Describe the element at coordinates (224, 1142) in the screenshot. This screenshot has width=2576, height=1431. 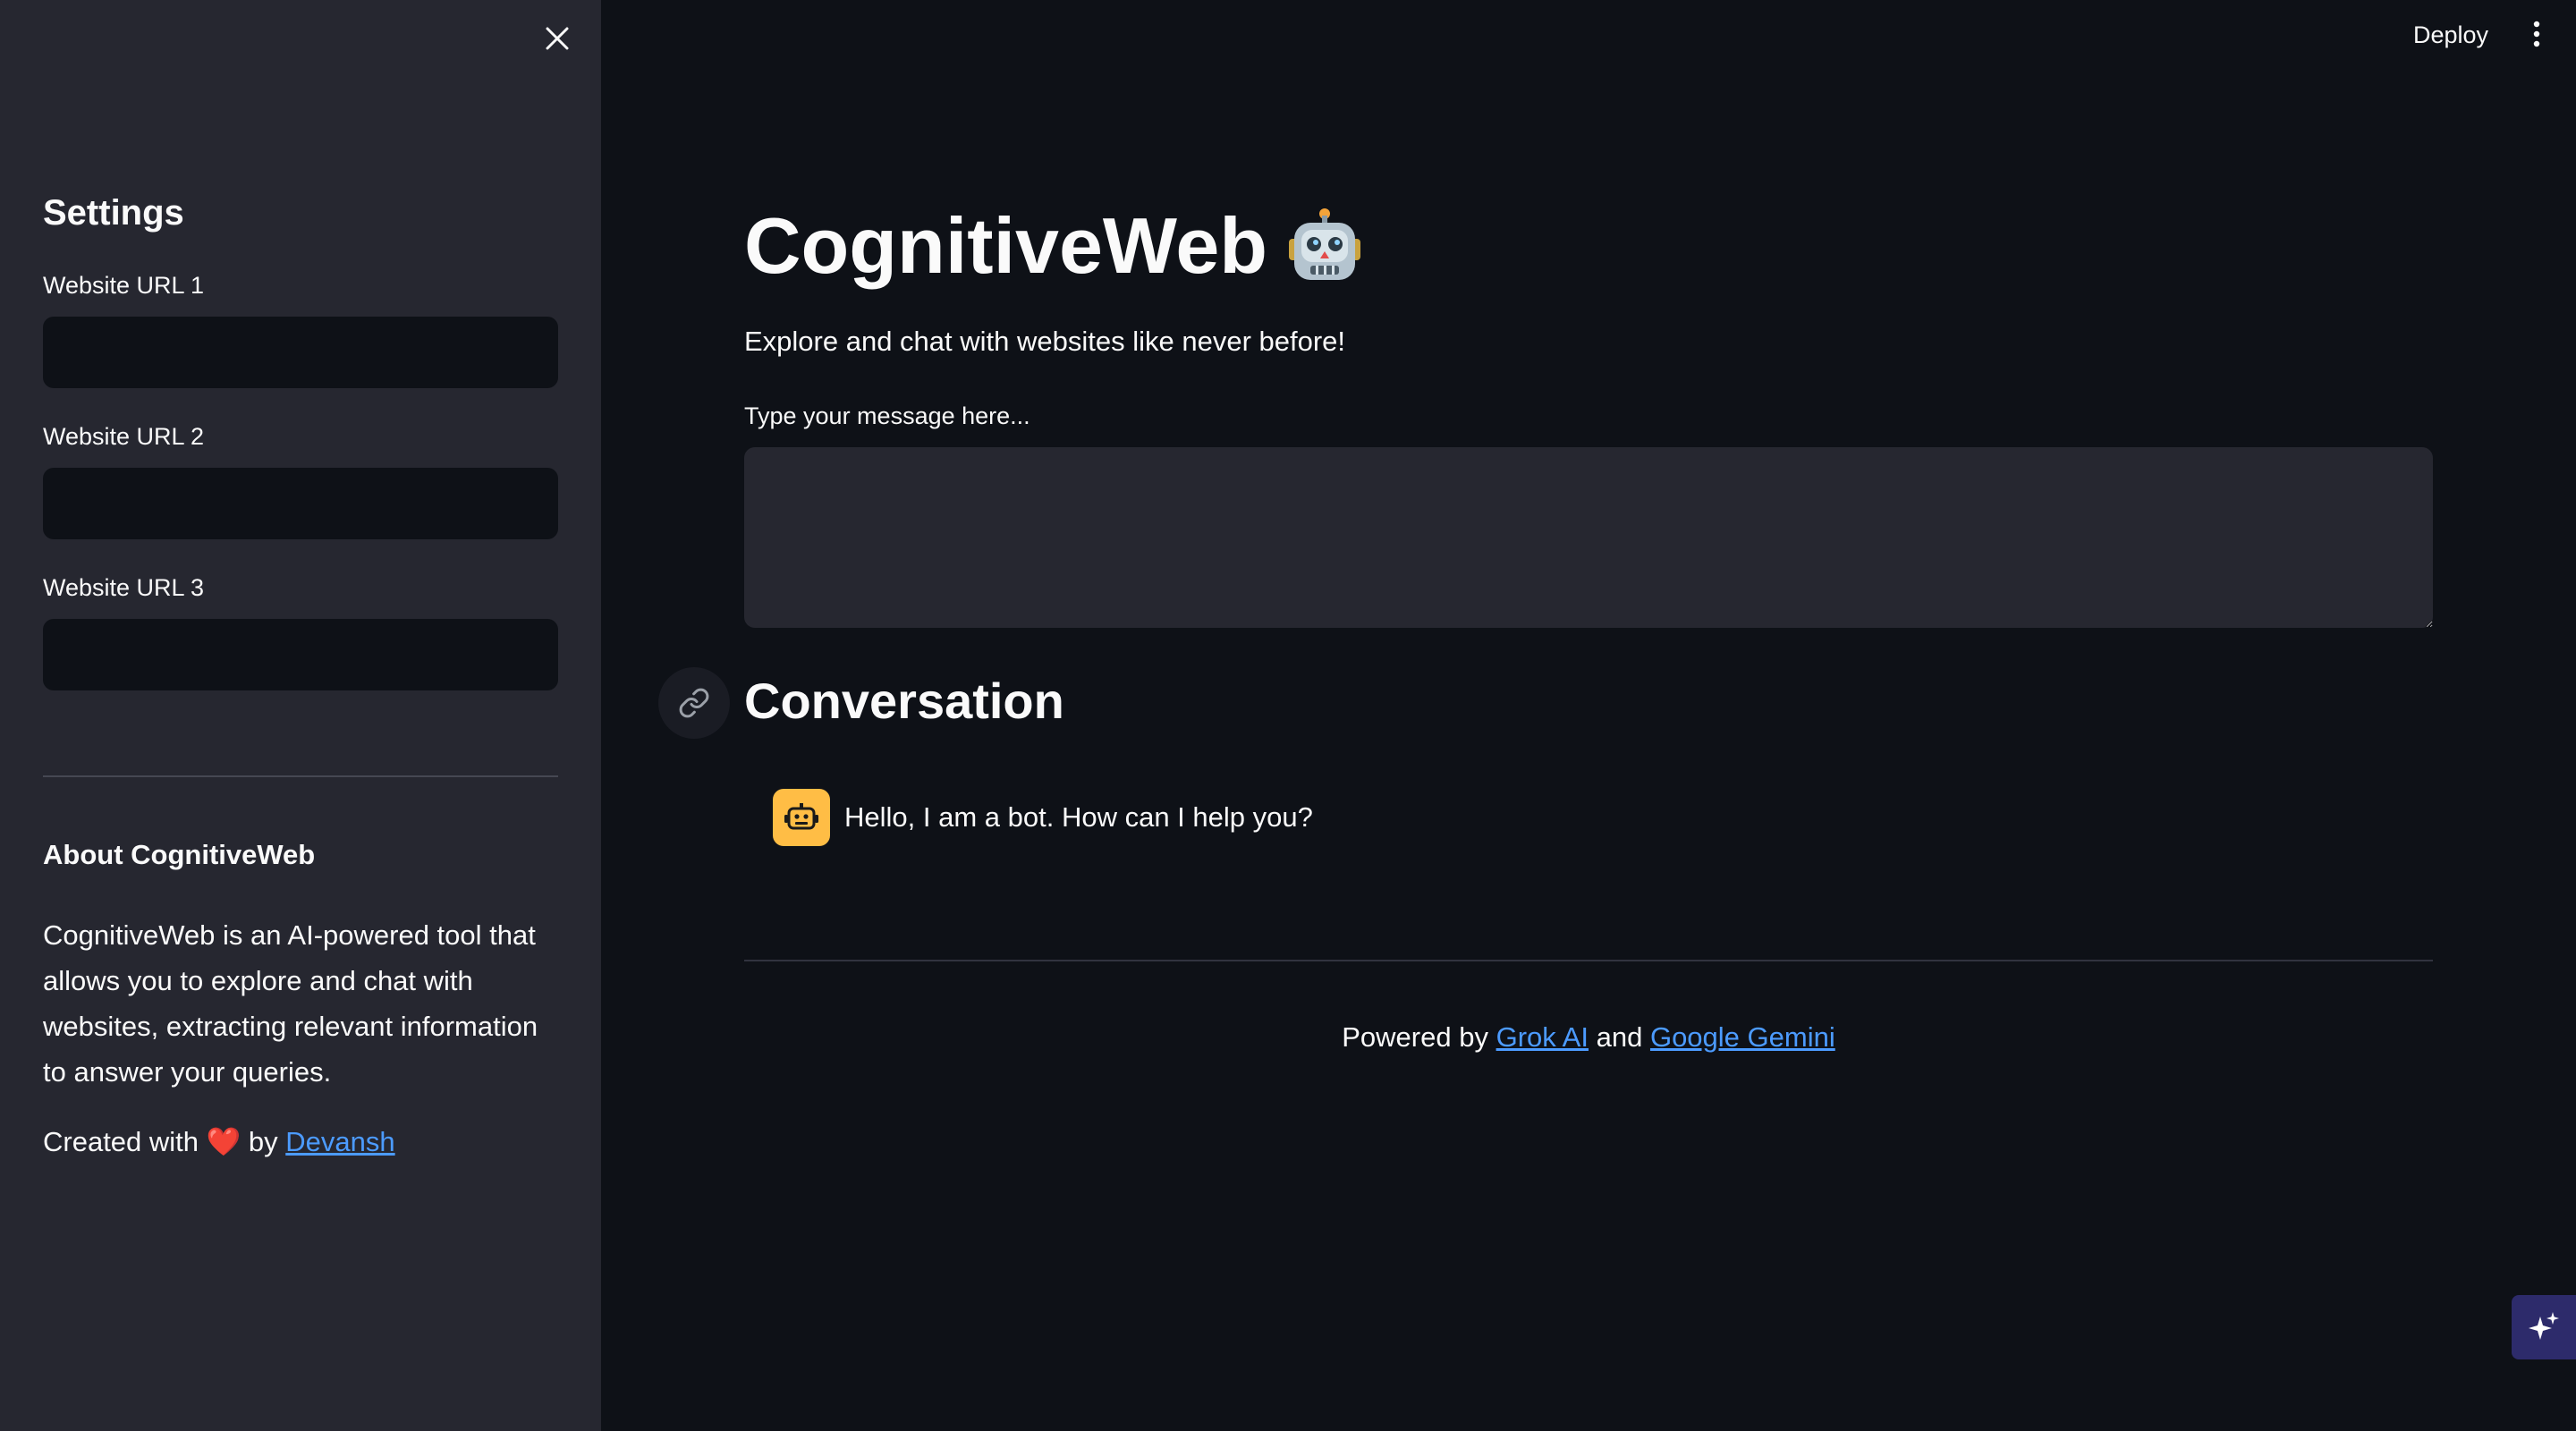
I see `heart-icon: ❤️` at that location.